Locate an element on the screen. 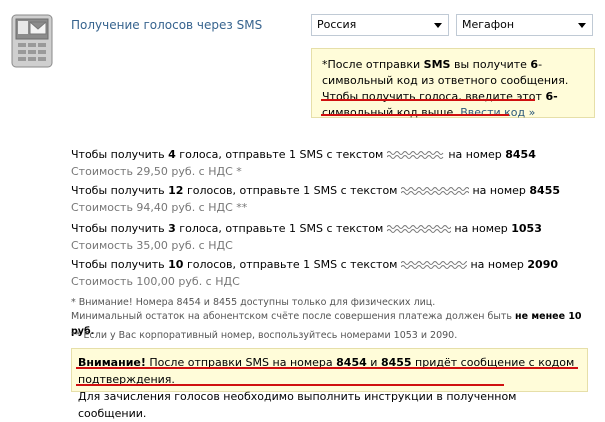 The height and width of the screenshot is (422, 605). offer-number: 8455 is located at coordinates (545, 190).